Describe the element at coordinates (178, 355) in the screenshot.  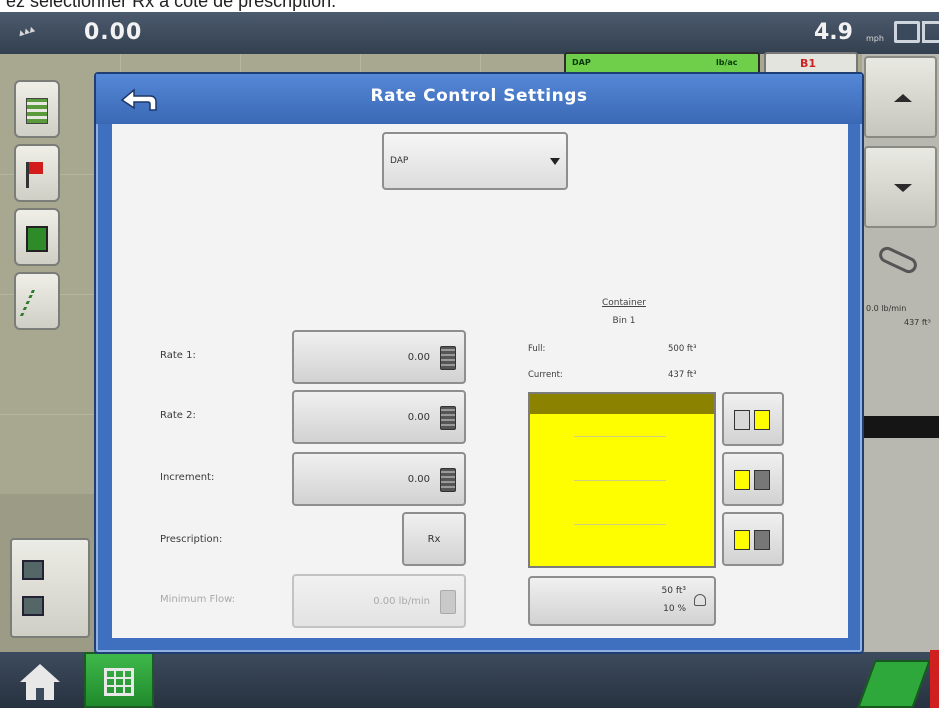
I see `rate-1-label: Rate 1:` at that location.